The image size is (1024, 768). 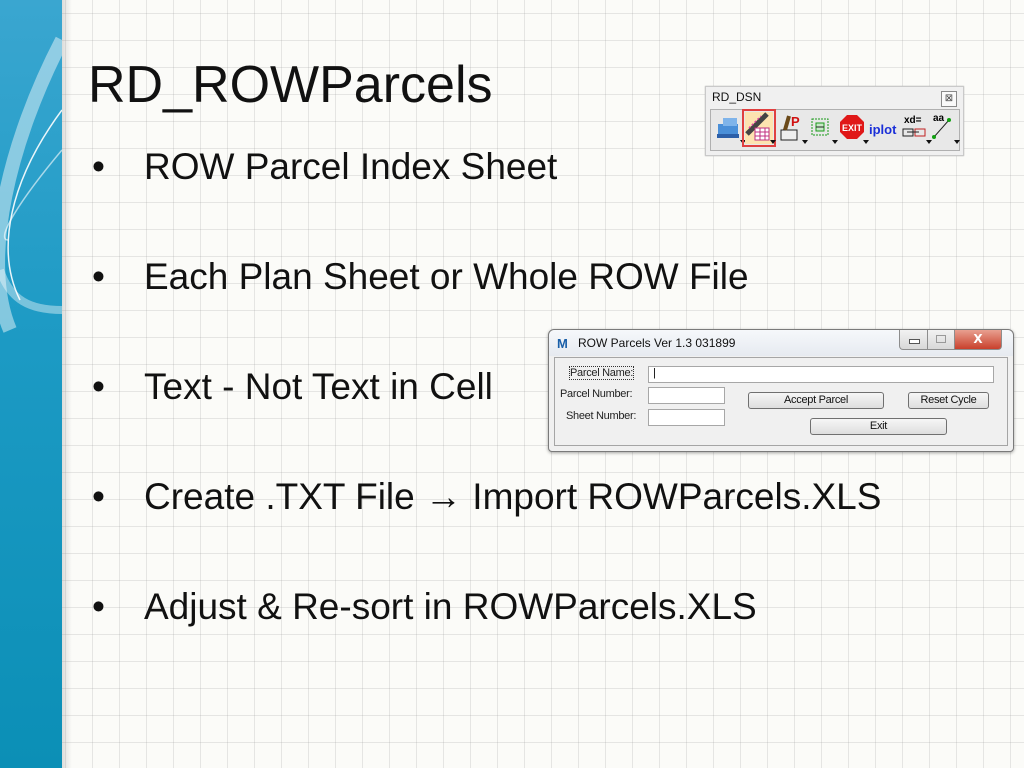 I want to click on bullet-text: Text - Not Text in Cell, so click(x=318, y=386).